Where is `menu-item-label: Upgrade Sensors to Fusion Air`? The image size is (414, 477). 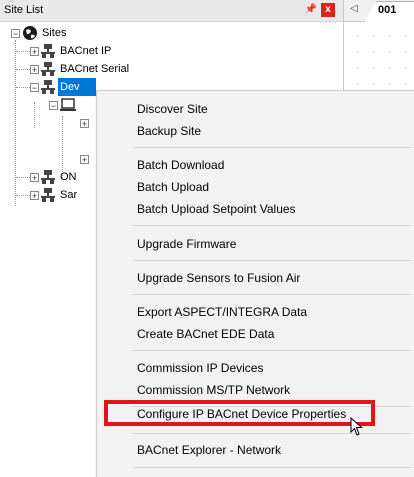
menu-item-label: Upgrade Sensors to Fusion Air is located at coordinates (219, 278).